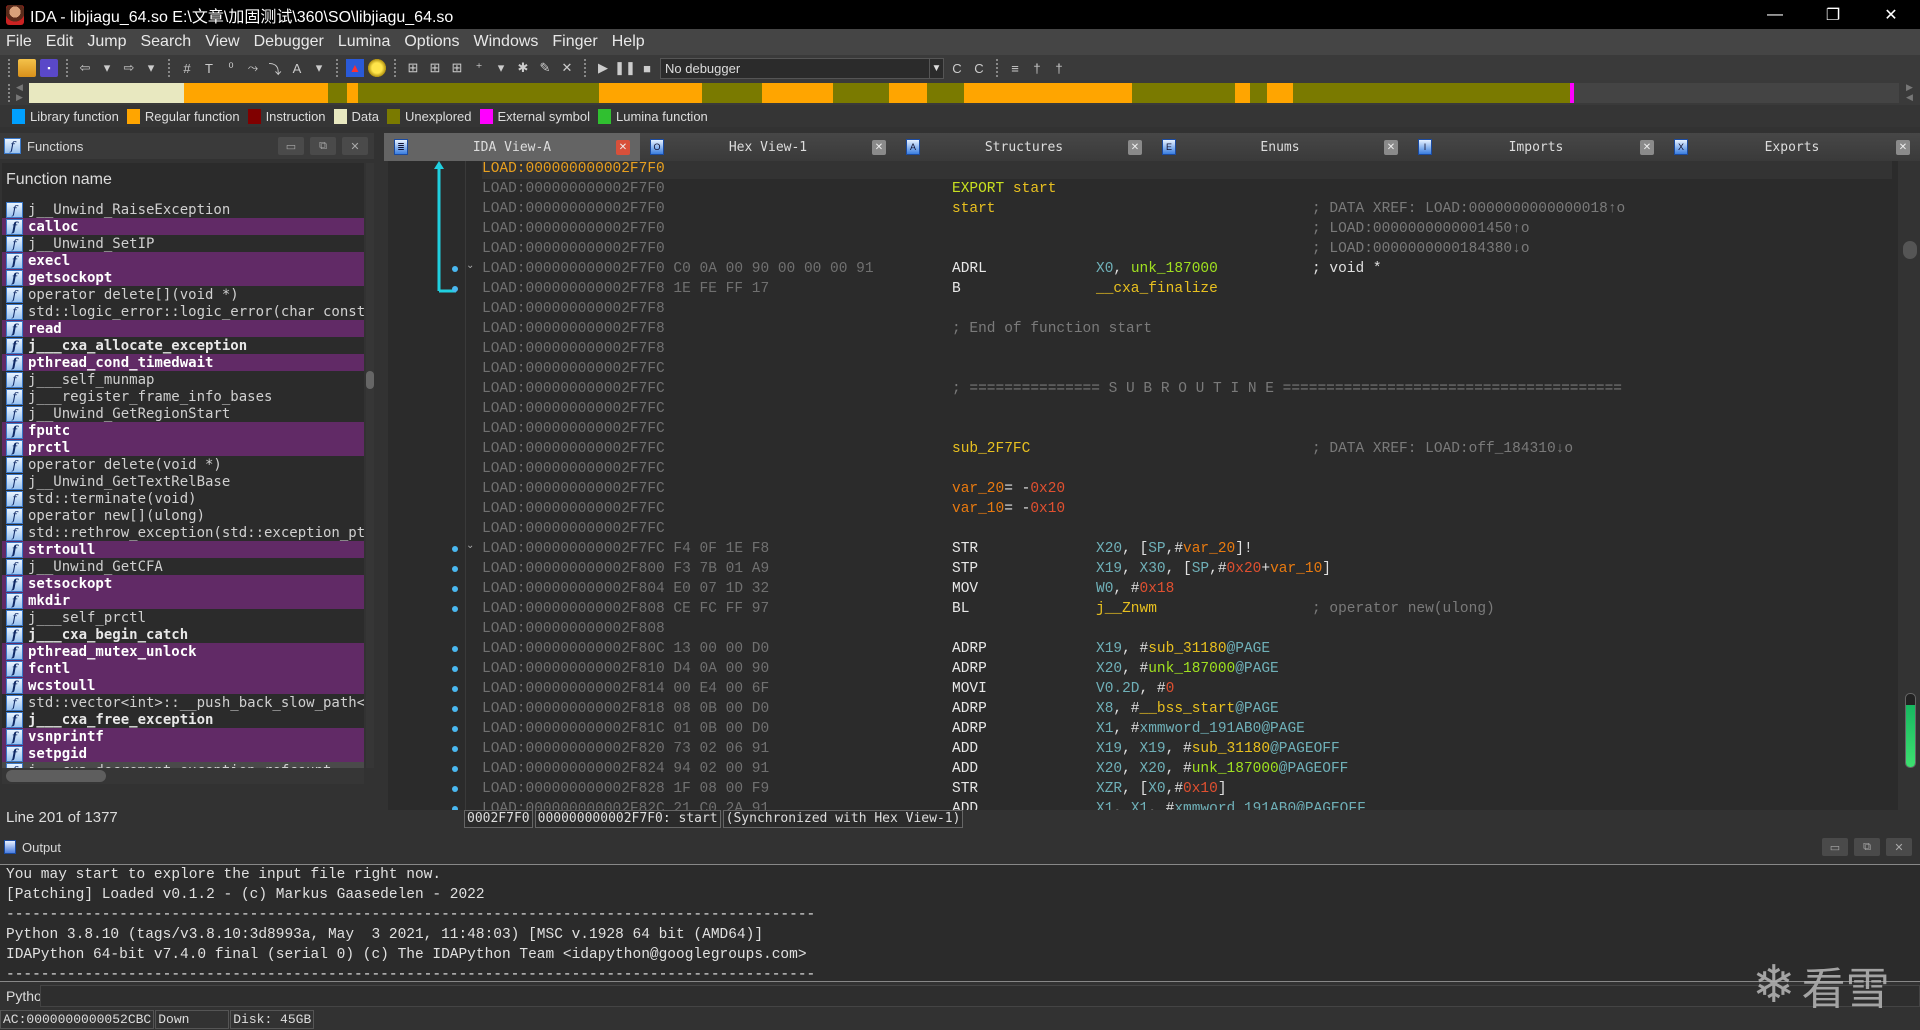  Describe the element at coordinates (289, 42) in the screenshot. I see `menu-debugger: Debugger` at that location.